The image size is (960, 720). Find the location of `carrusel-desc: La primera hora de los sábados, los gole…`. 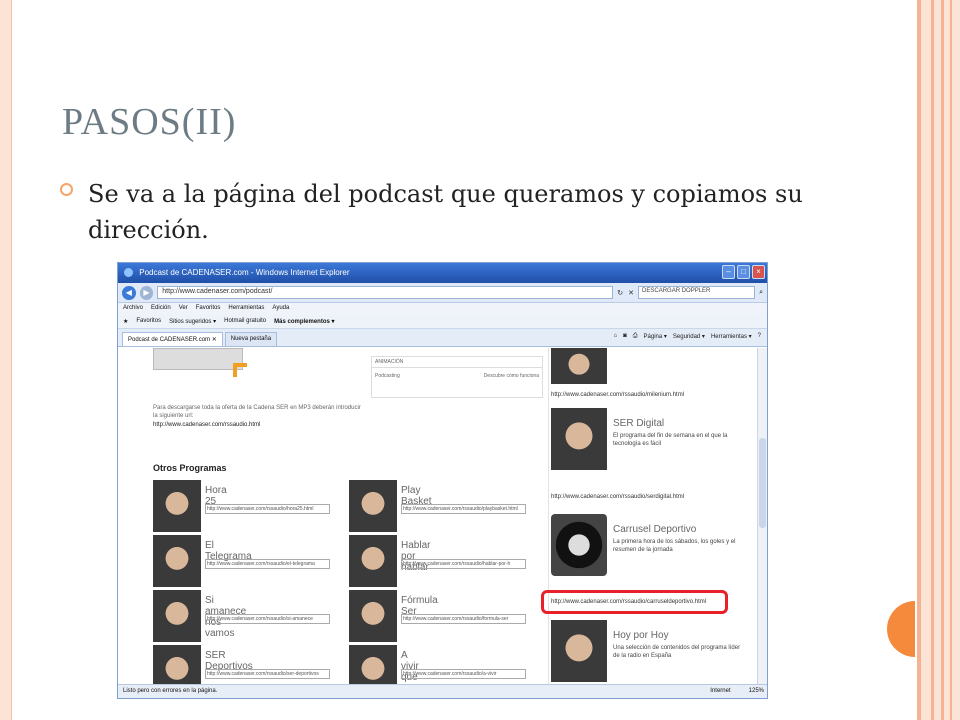

carrusel-desc: La primera hora de los sábados, los gole… is located at coordinates (674, 546).